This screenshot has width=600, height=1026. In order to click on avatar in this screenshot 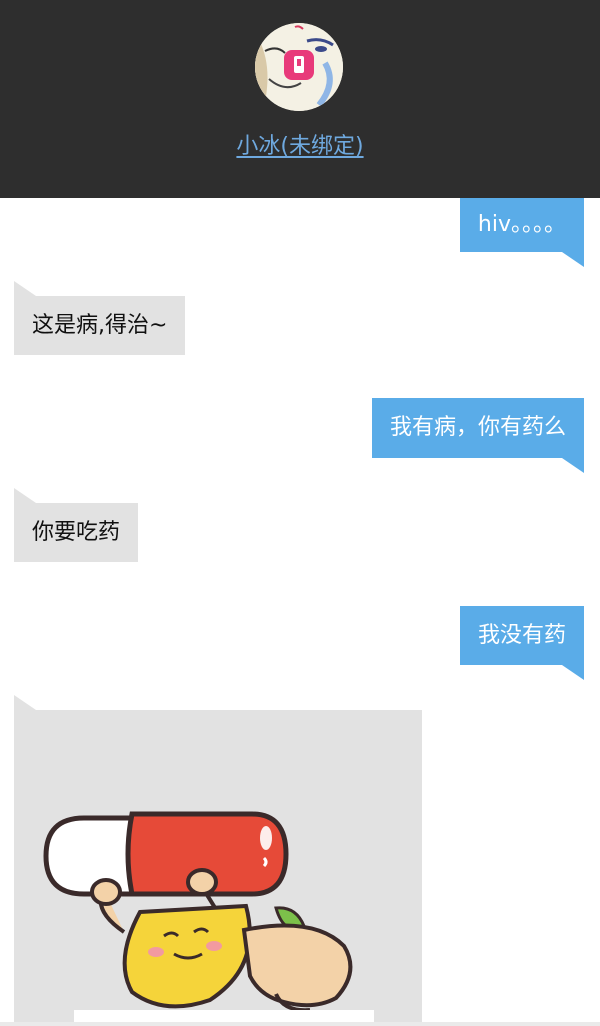, I will do `click(299, 67)`.